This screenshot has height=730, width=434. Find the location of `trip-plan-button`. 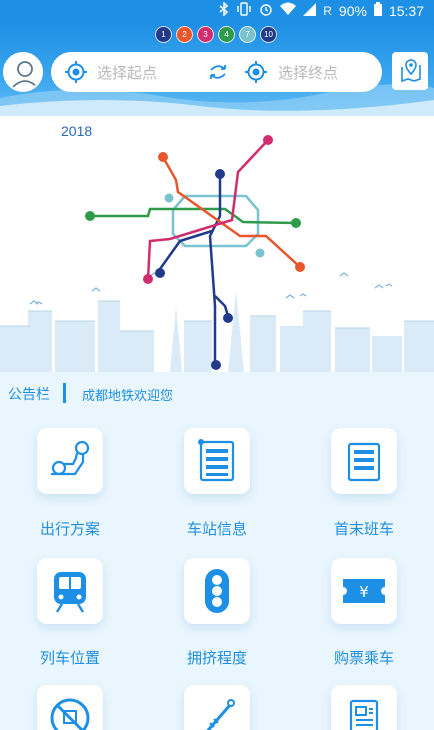

trip-plan-button is located at coordinates (70, 461).